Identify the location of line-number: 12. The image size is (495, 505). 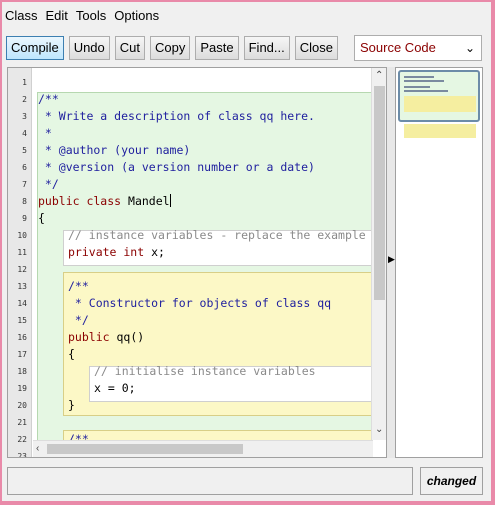
(22, 269).